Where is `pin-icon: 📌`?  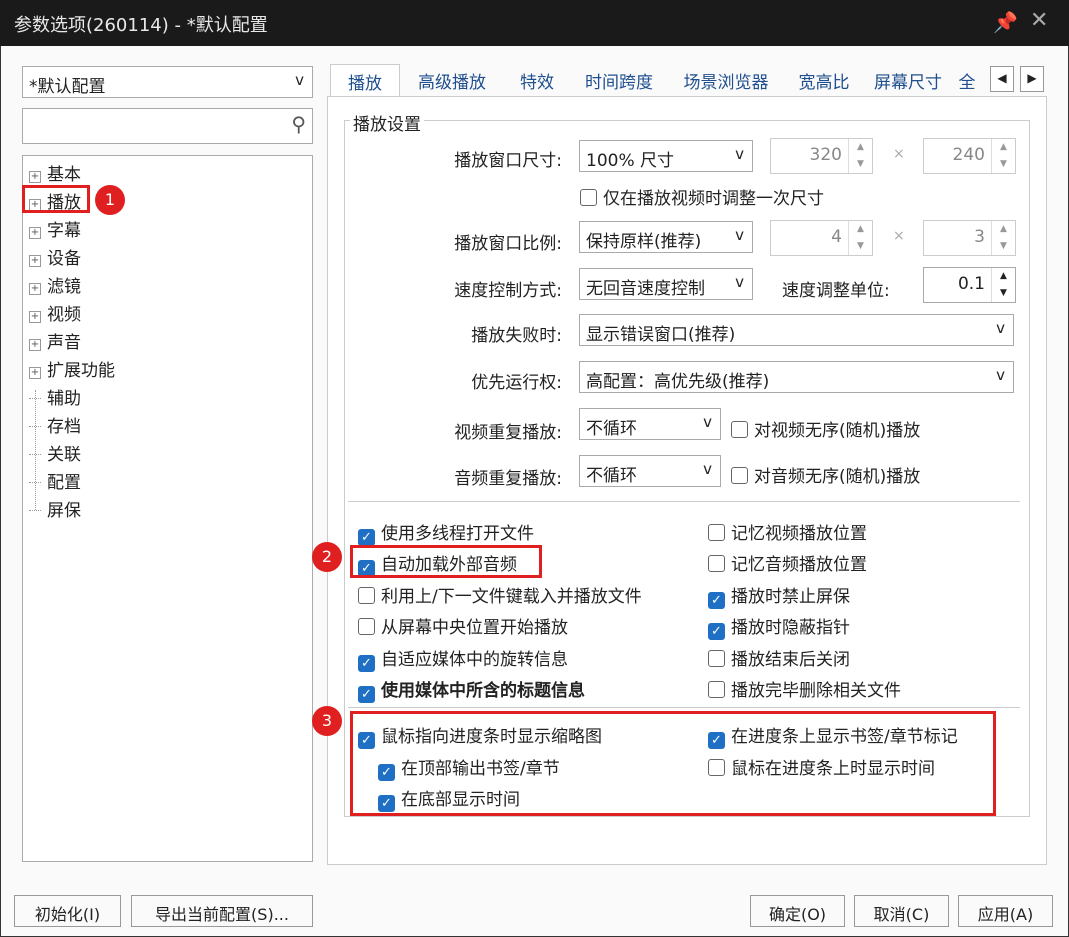 pin-icon: 📌 is located at coordinates (1005, 22).